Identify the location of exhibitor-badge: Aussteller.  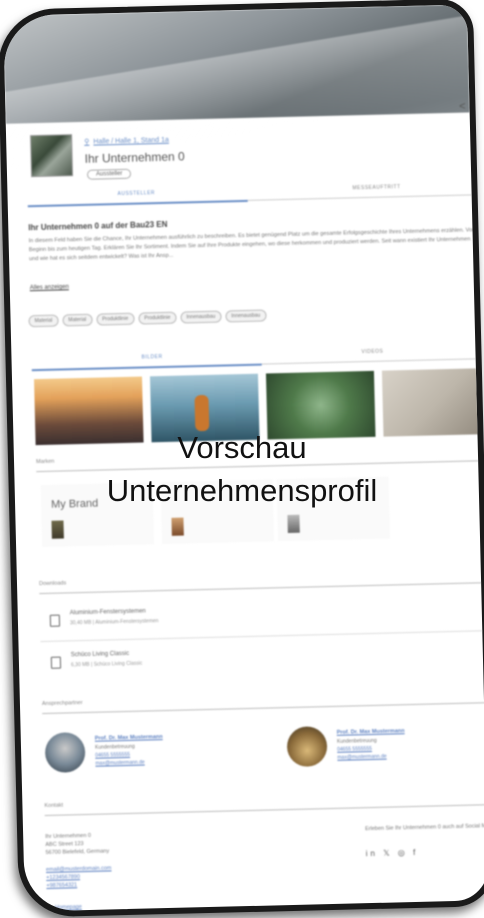
(109, 174).